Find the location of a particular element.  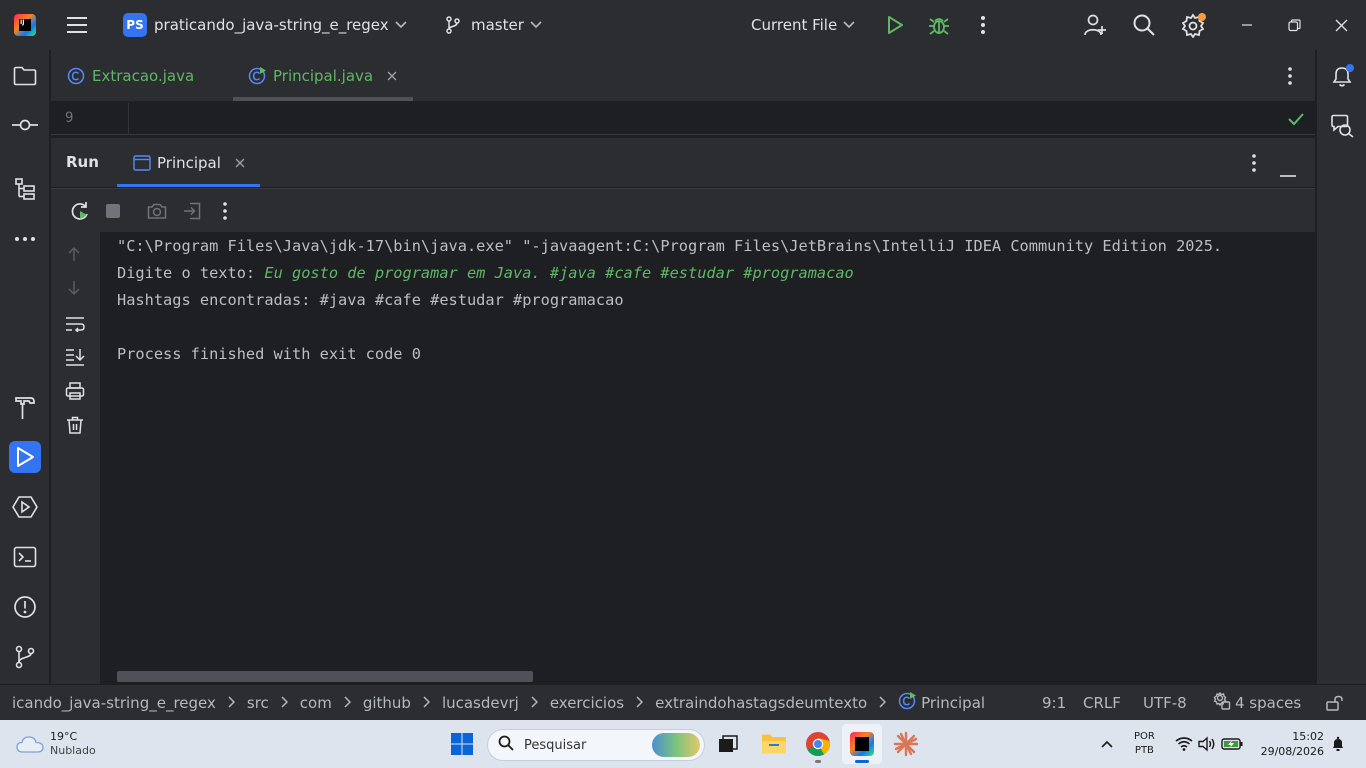

main-menu-icon is located at coordinates (77, 25).